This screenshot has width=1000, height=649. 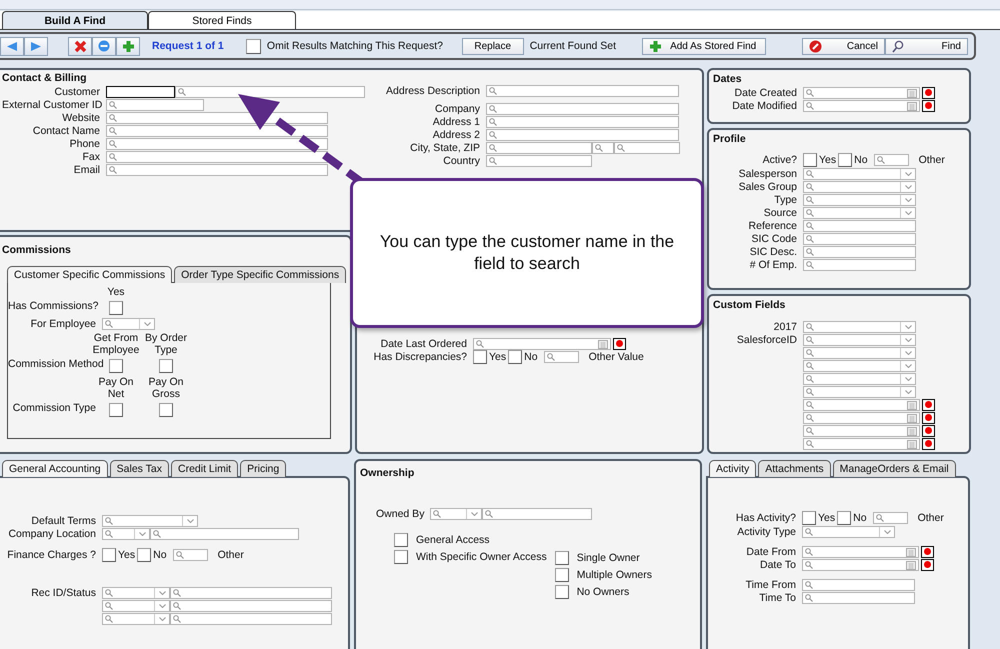 I want to click on tab: Credit Limit, so click(x=204, y=468).